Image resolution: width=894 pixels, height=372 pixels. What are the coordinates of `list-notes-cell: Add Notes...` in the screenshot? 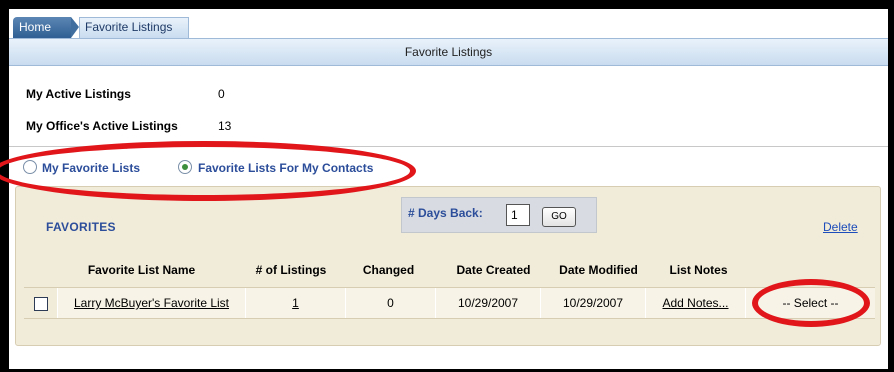 It's located at (696, 303).